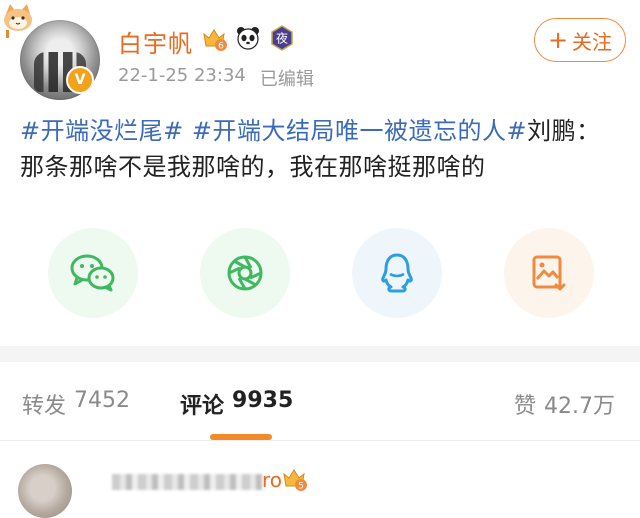  Describe the element at coordinates (44, 406) in the screenshot. I see `repost-label: 转发` at that location.